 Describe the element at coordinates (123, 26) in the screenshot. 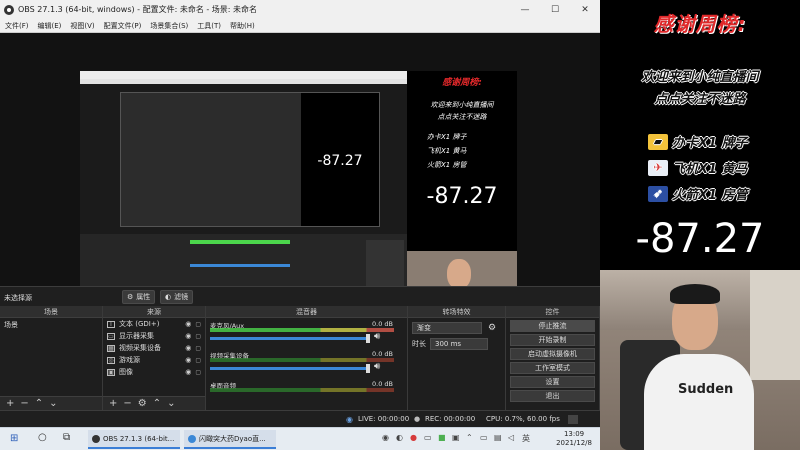

I see `menu-profile: 配置文件(P)` at that location.